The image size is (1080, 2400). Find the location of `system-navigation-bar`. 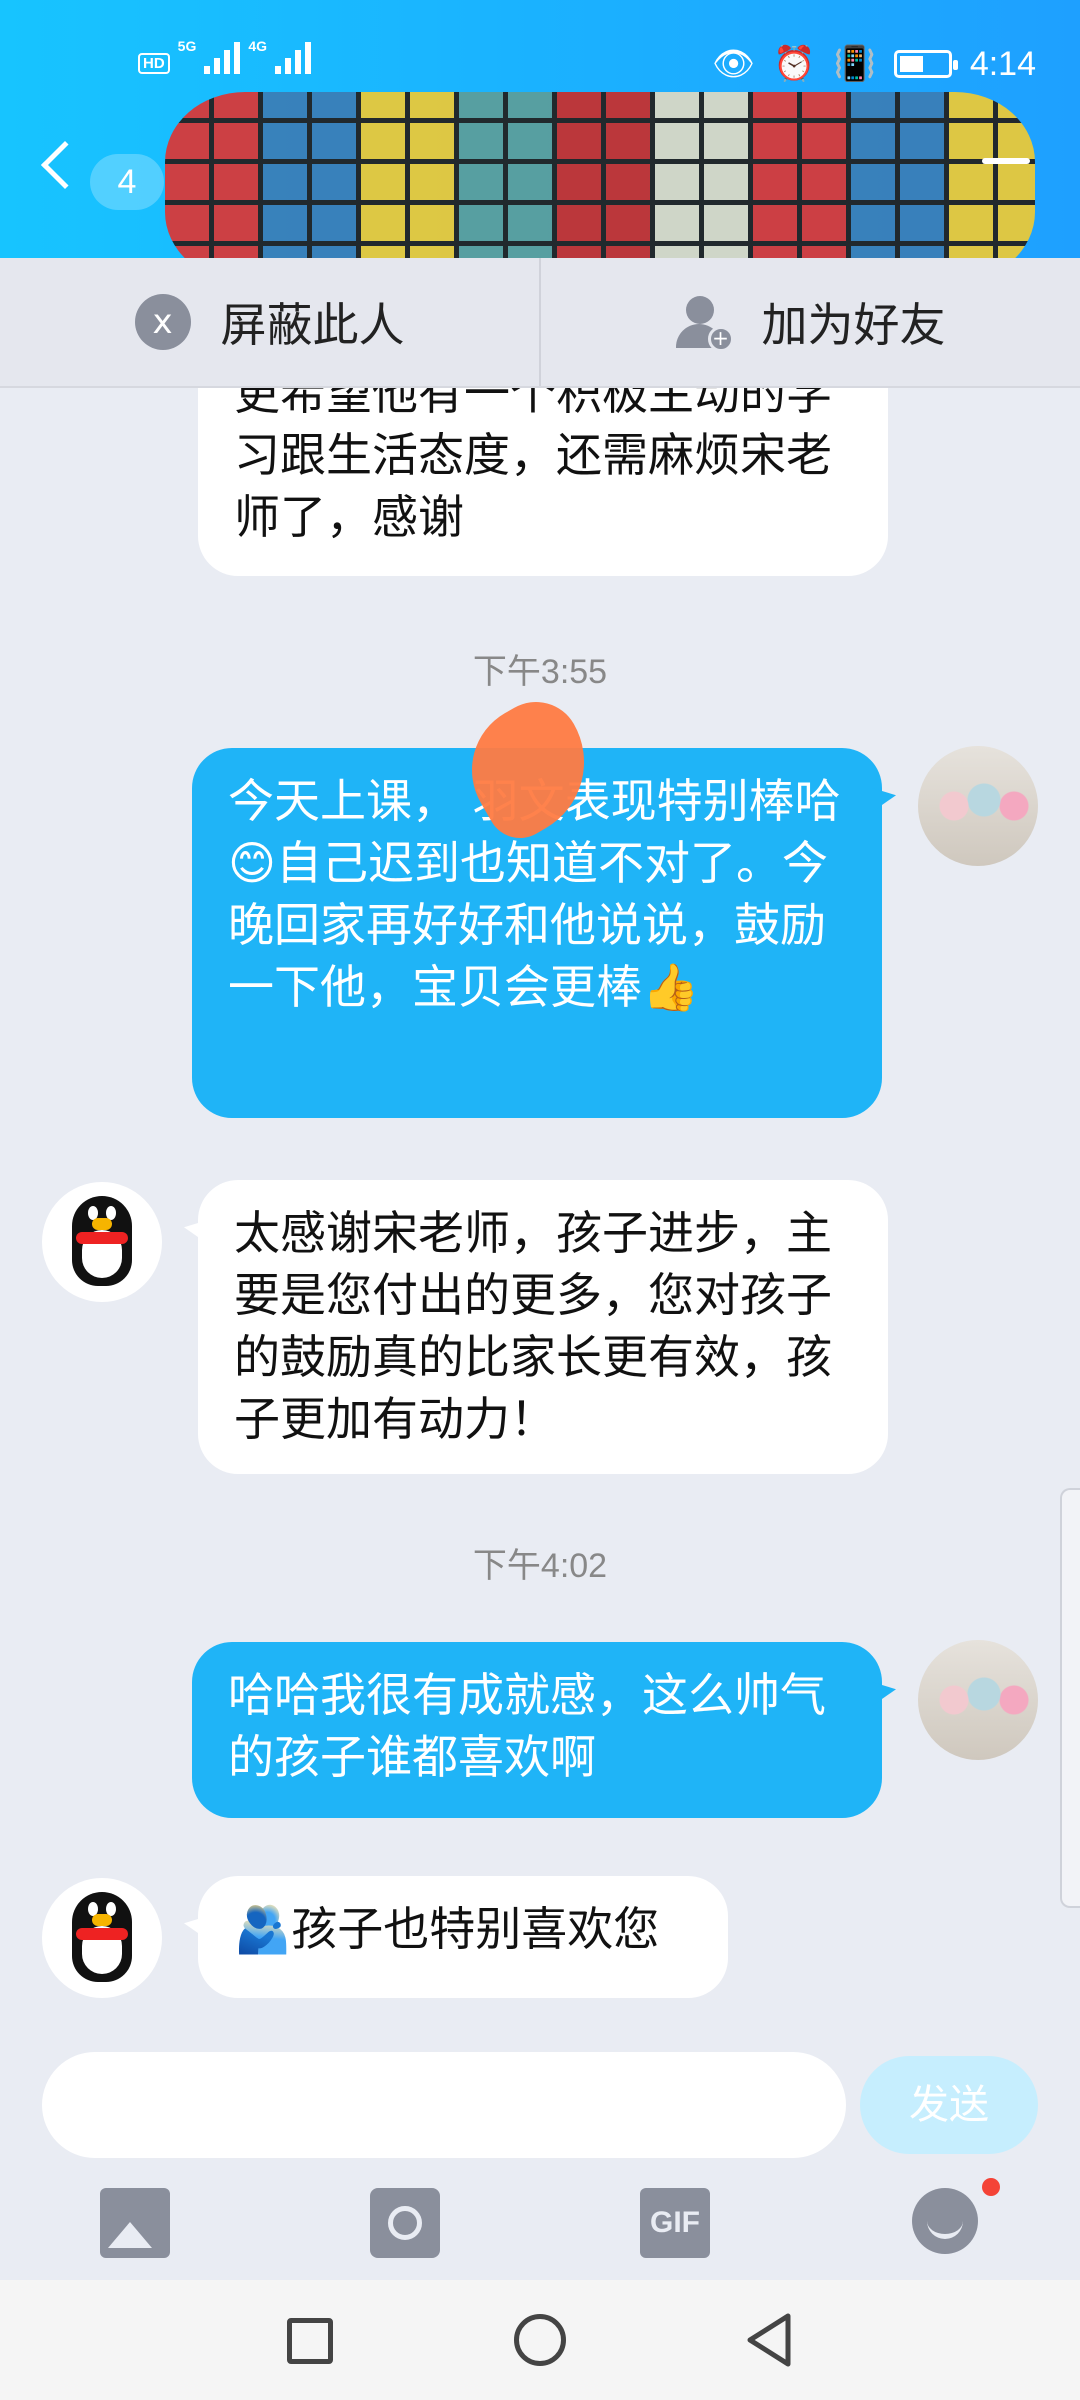

system-navigation-bar is located at coordinates (540, 2340).